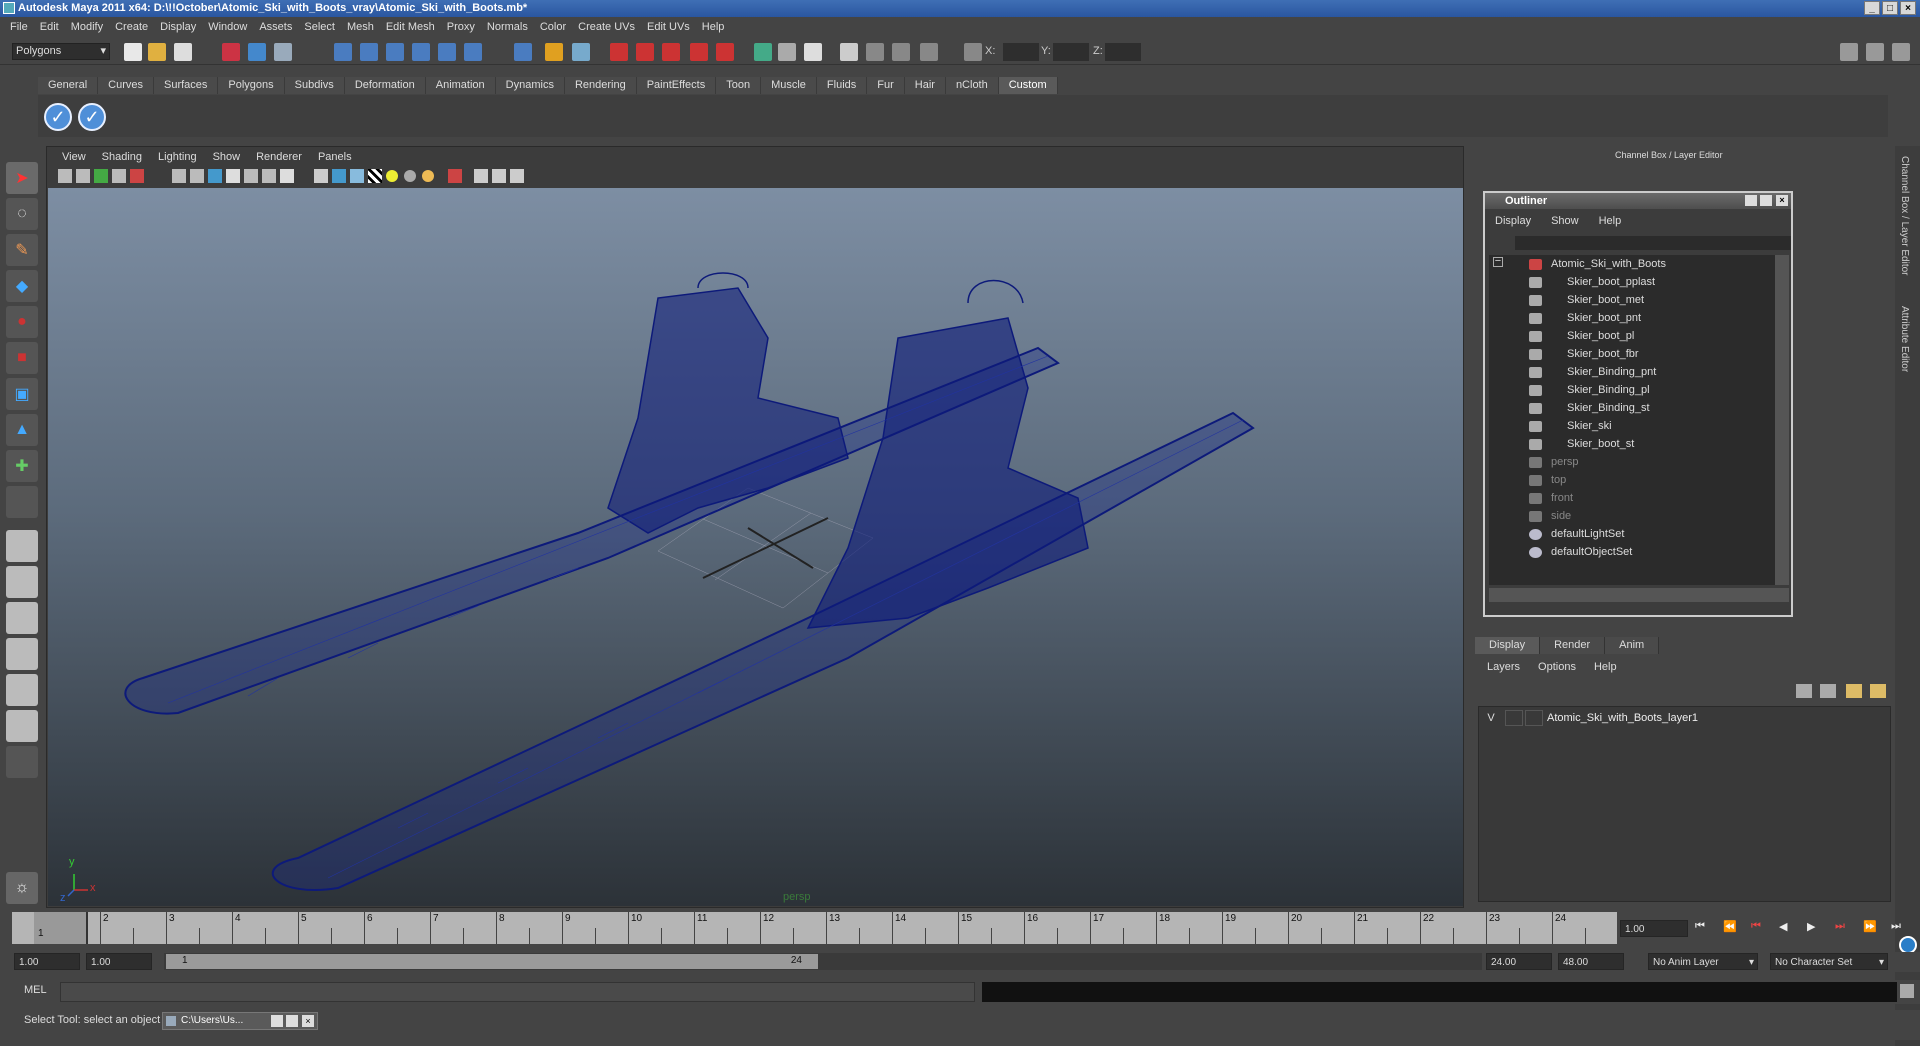  Describe the element at coordinates (1028, 85) in the screenshot. I see `tab-custom: Custom` at that location.